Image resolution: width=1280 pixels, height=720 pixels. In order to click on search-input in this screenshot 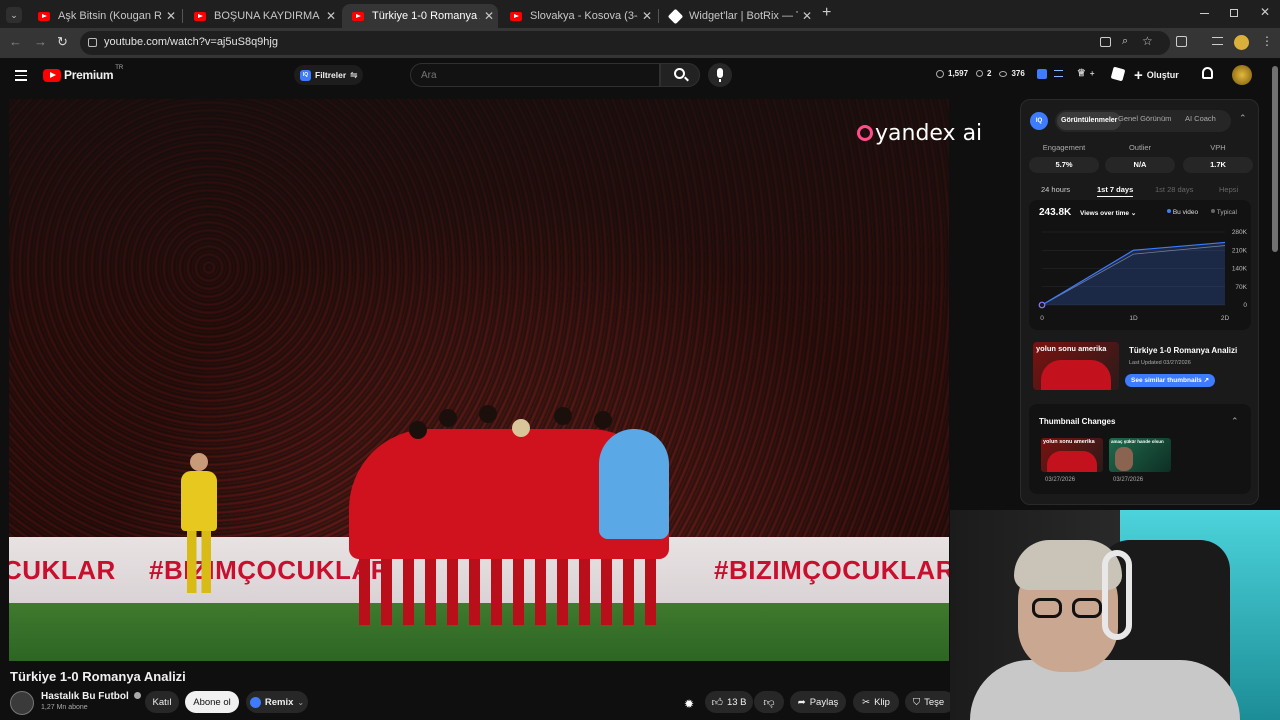, I will do `click(535, 75)`.